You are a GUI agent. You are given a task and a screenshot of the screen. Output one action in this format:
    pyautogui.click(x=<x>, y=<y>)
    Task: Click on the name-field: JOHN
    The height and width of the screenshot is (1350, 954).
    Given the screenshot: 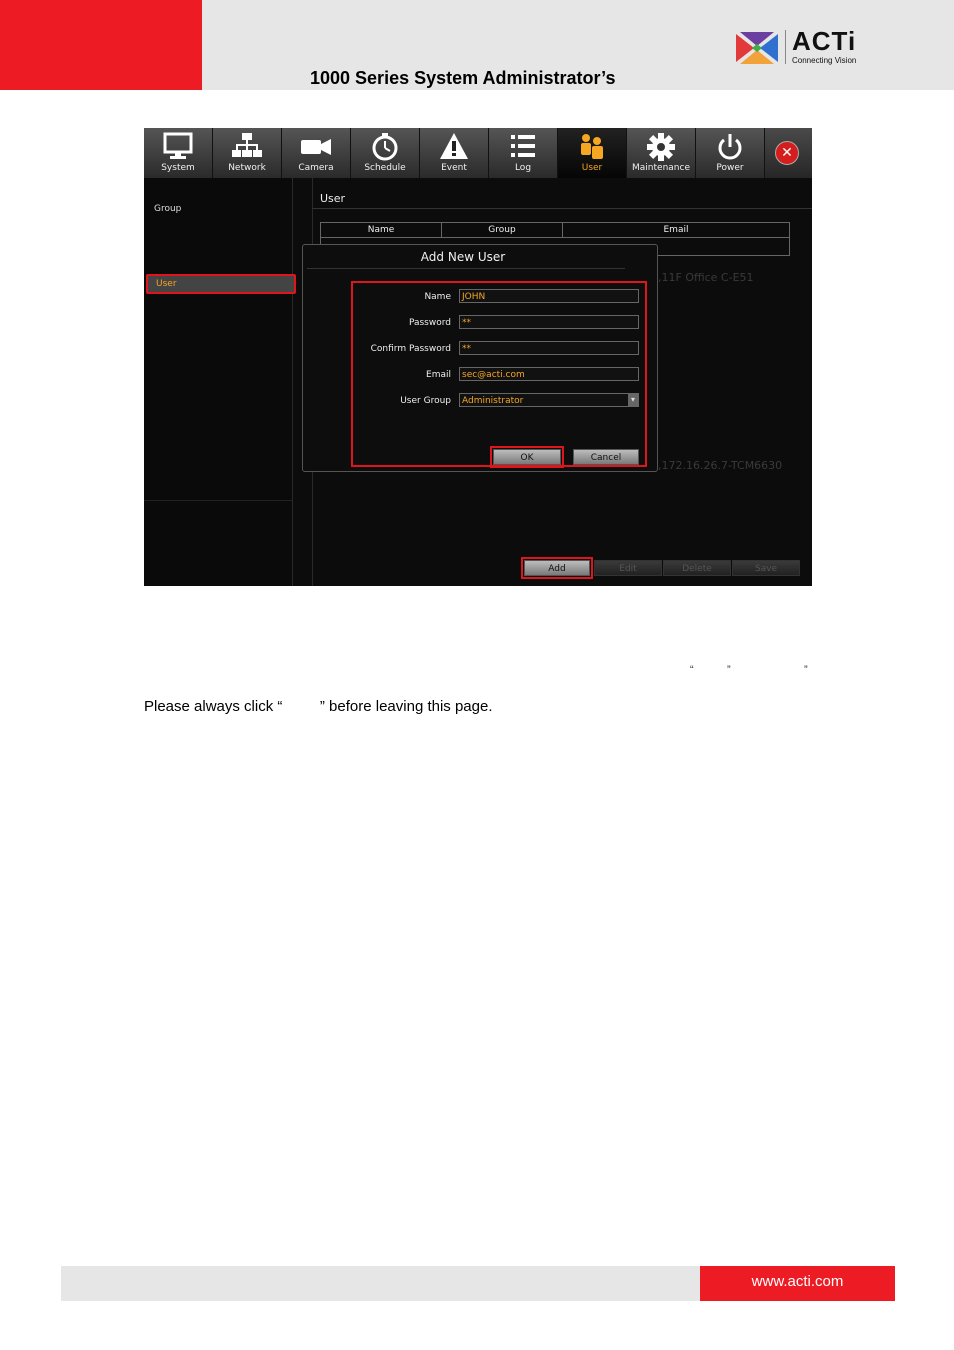 What is the action you would take?
    pyautogui.click(x=549, y=296)
    